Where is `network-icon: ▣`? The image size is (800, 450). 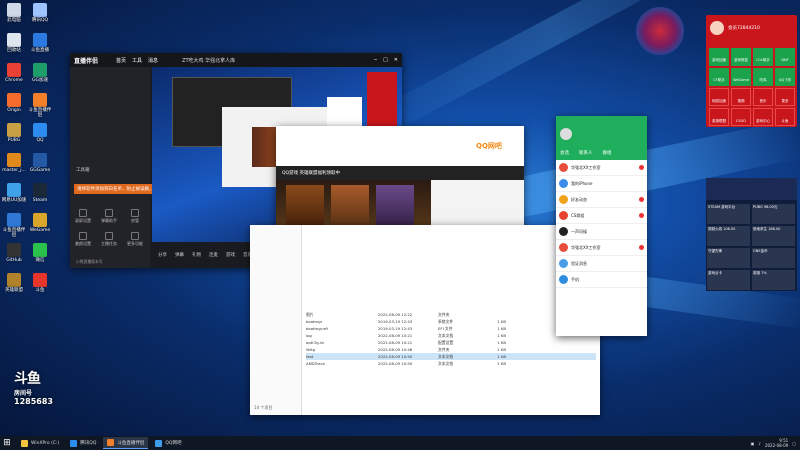 network-icon: ▣ is located at coordinates (753, 443).